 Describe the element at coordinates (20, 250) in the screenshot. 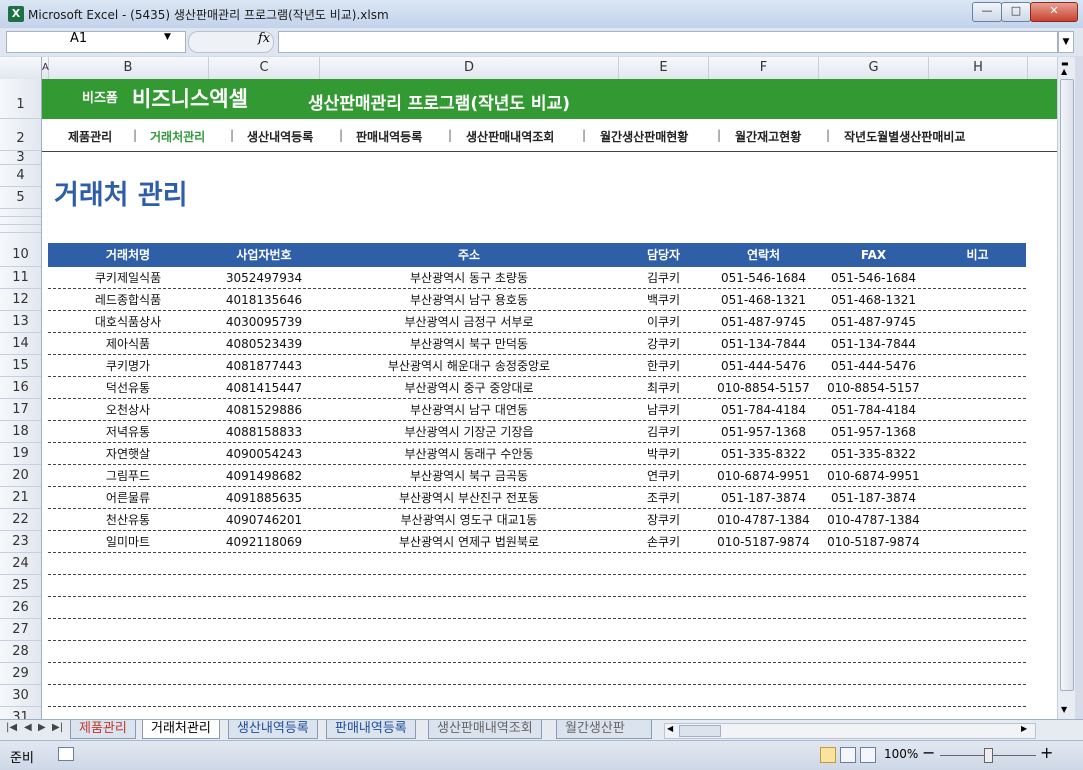

I see `row-header: 10` at that location.